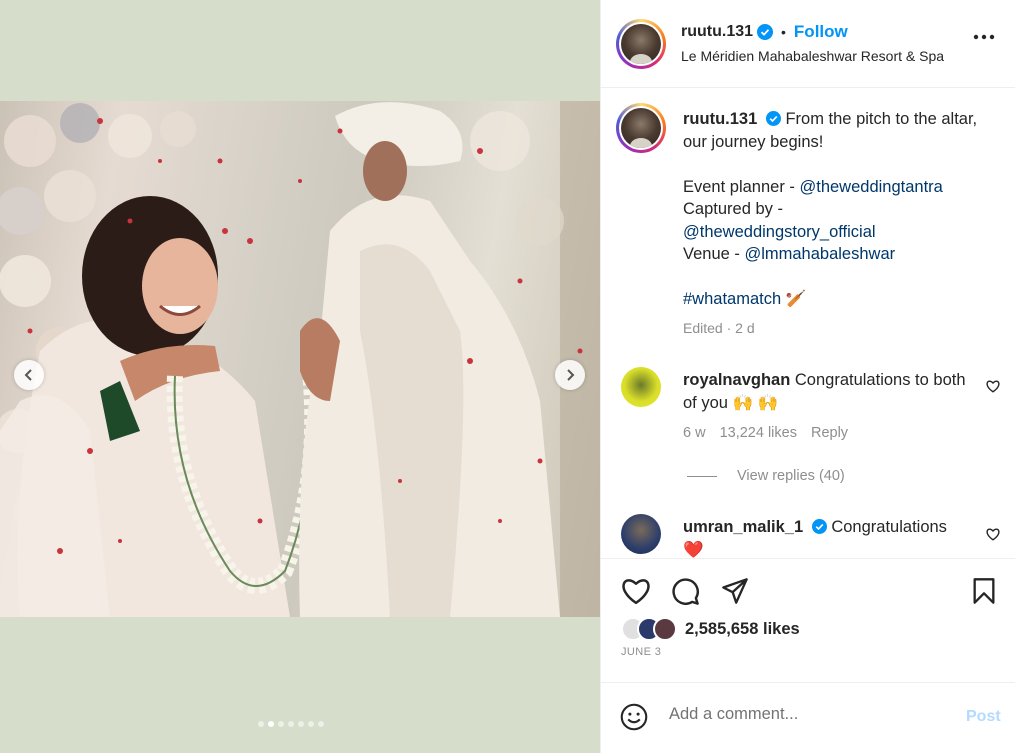 The height and width of the screenshot is (753, 1015). What do you see at coordinates (870, 187) in the screenshot?
I see `planner-handle-link: @theweddingtantra` at bounding box center [870, 187].